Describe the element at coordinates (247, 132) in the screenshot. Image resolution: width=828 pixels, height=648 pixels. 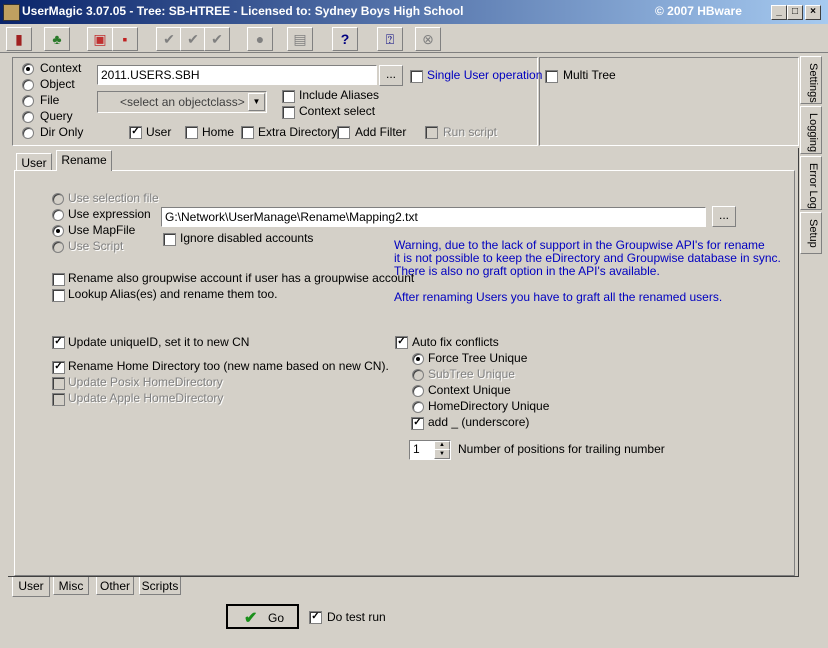
I see `extra-directory-checkbox` at that location.